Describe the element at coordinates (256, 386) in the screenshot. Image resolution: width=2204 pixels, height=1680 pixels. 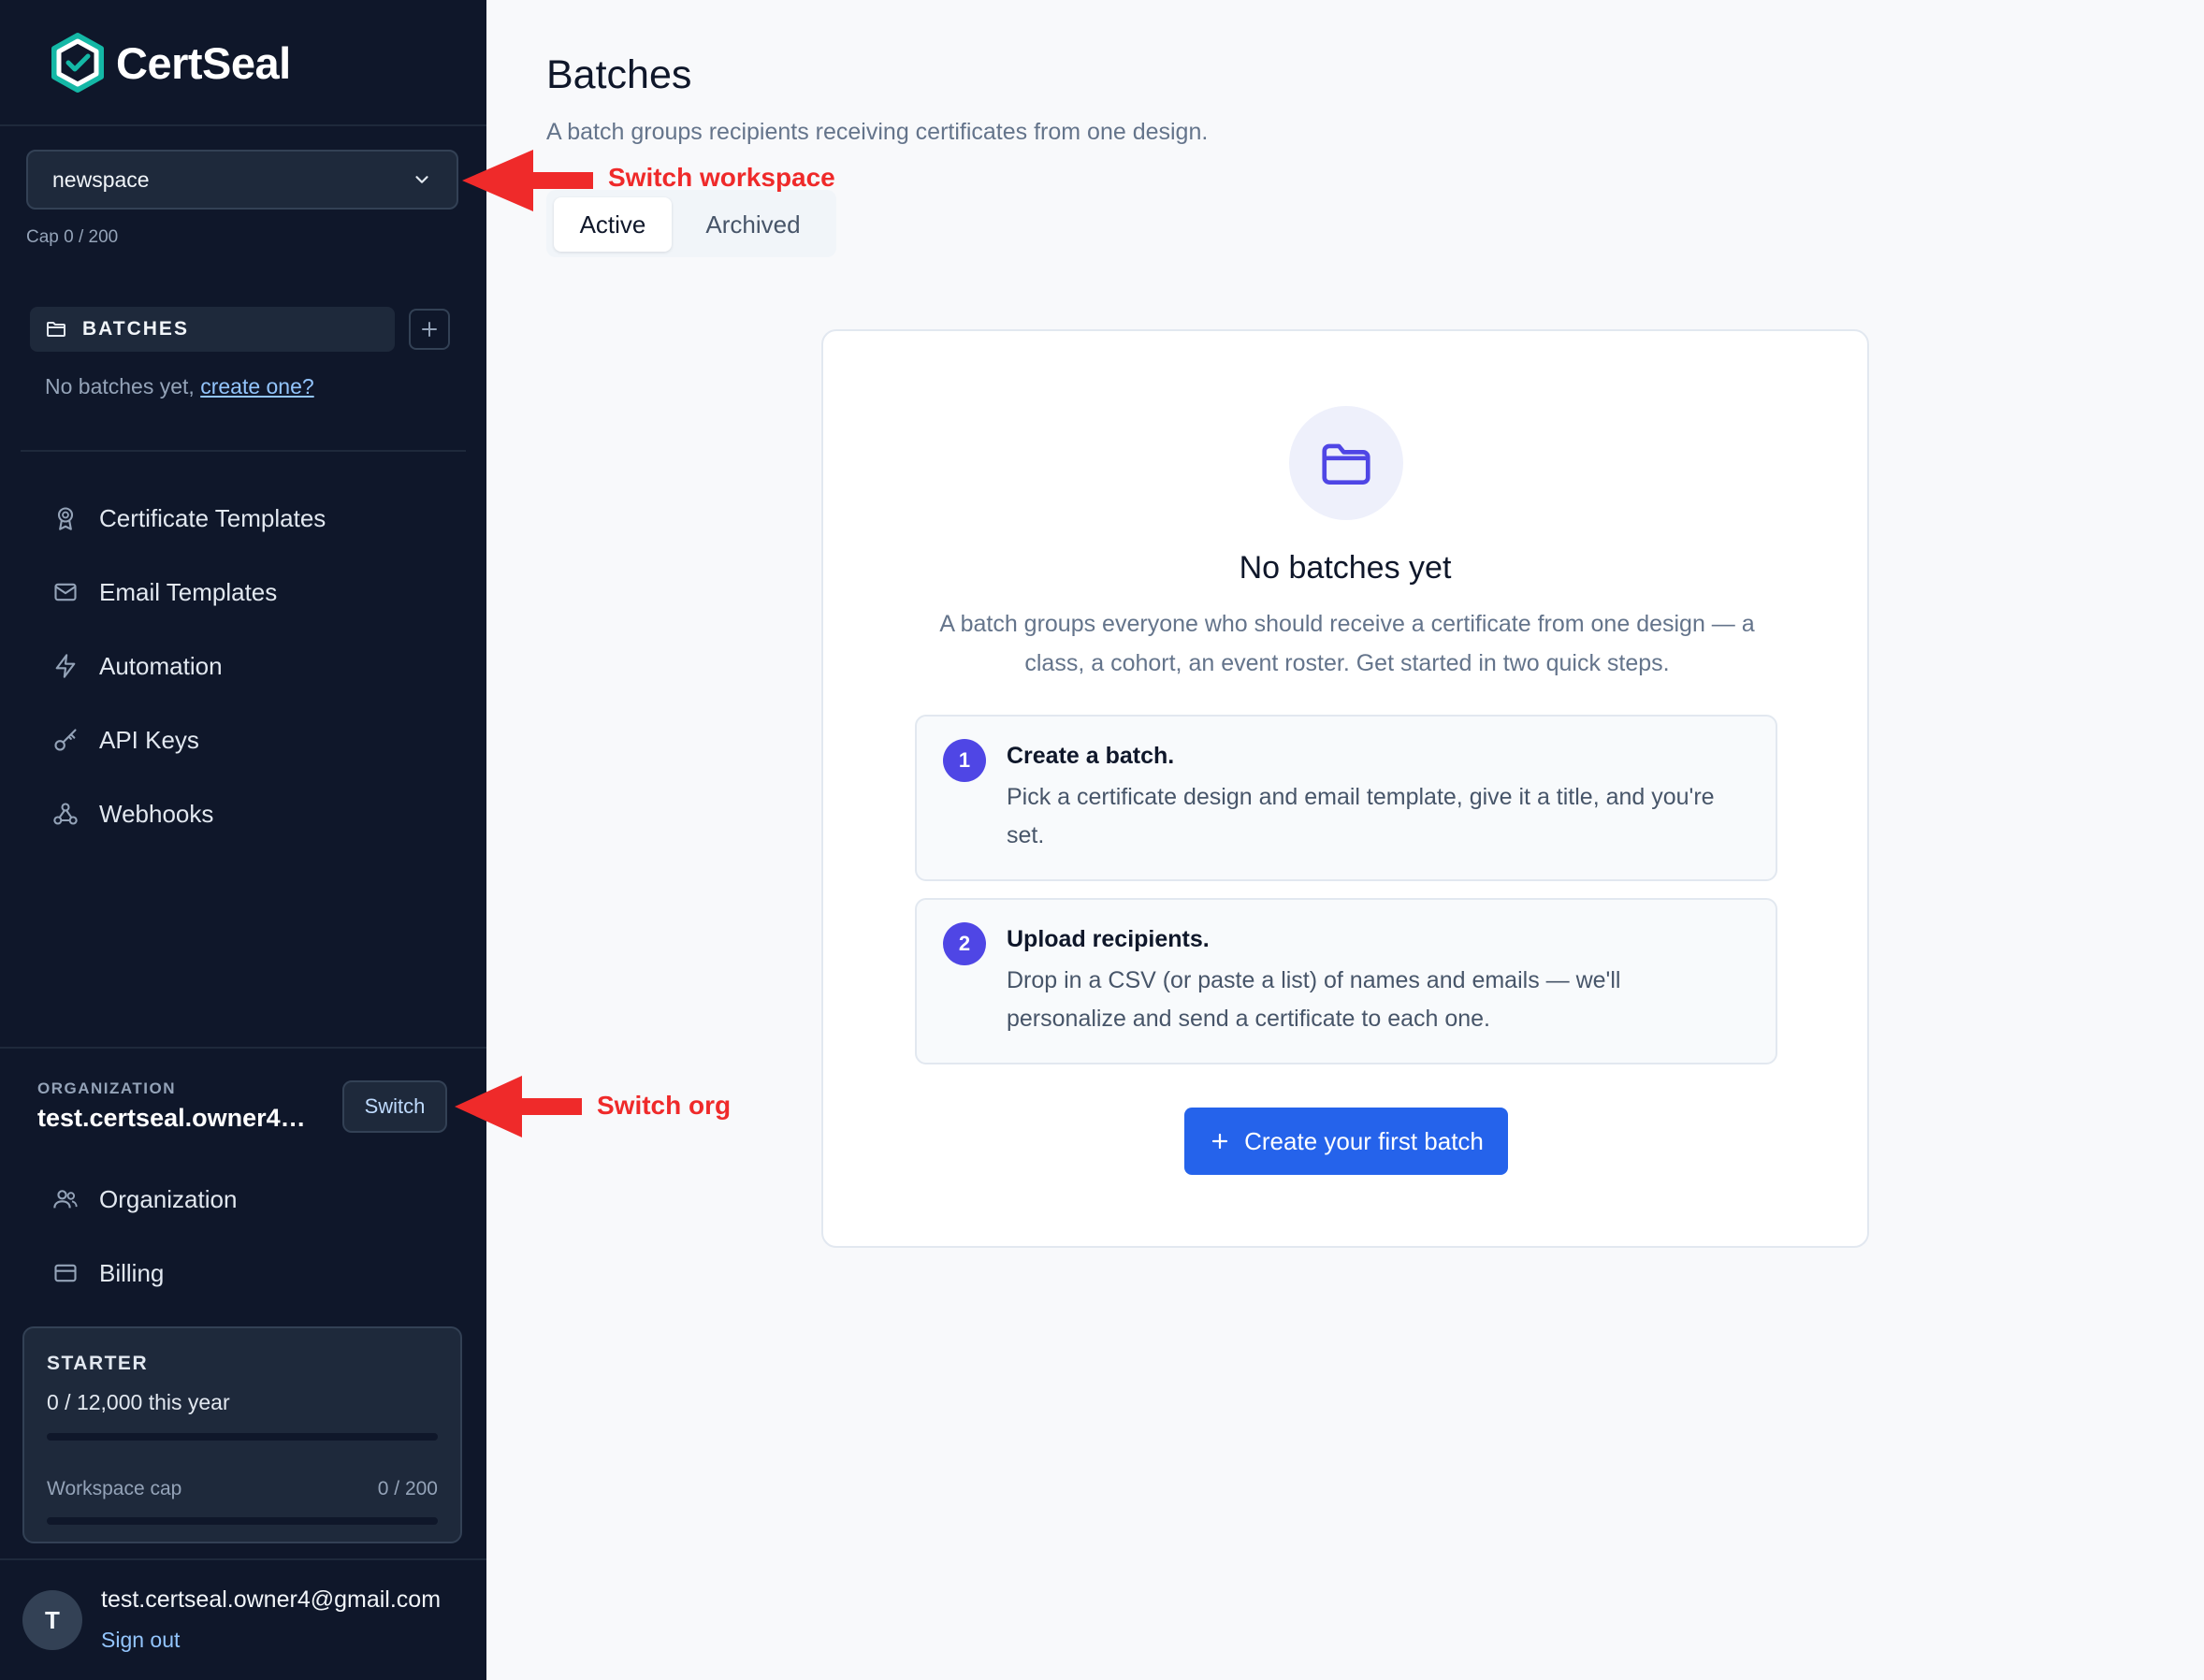
I see `create-batch-link: create one?` at that location.